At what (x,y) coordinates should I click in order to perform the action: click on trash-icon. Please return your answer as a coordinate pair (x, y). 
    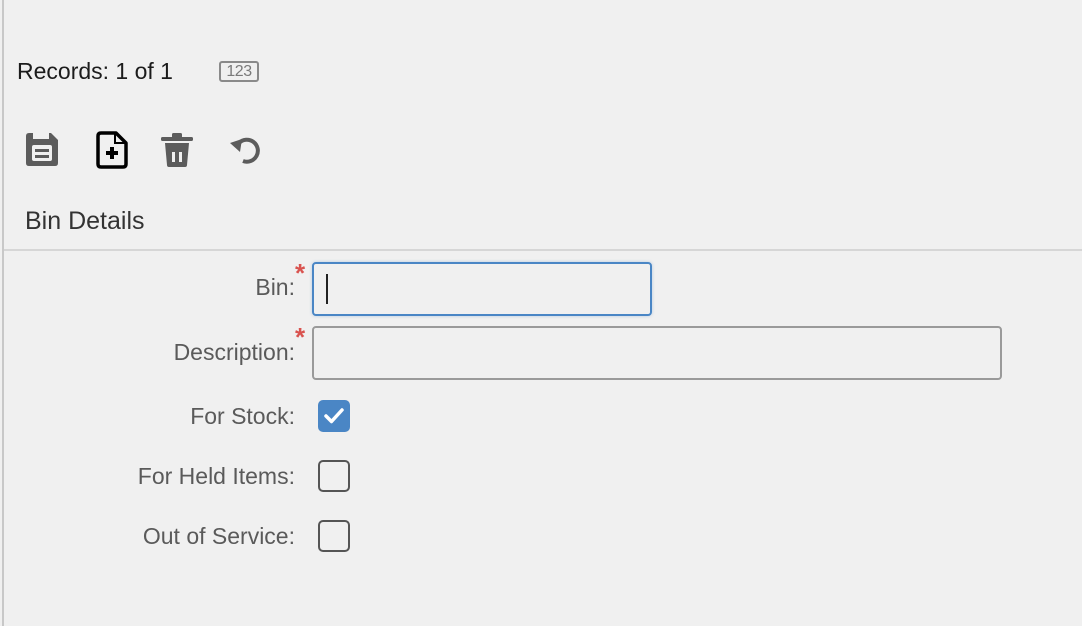
    Looking at the image, I should click on (177, 150).